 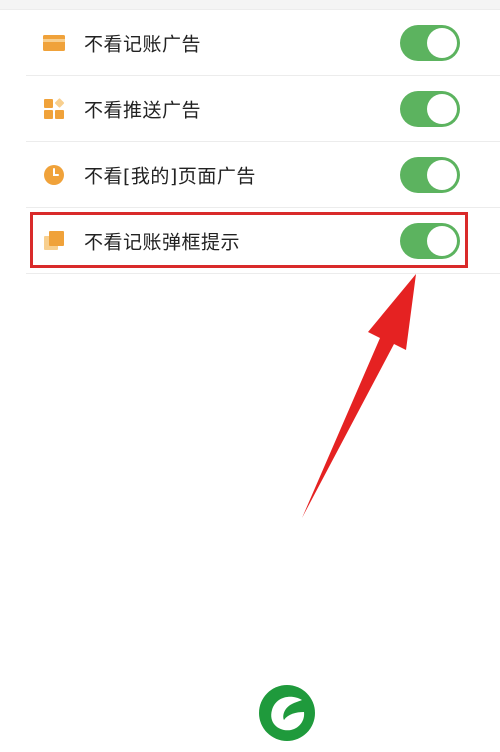 What do you see at coordinates (162, 242) in the screenshot?
I see `setting-label: 不看记账弹框提示` at bounding box center [162, 242].